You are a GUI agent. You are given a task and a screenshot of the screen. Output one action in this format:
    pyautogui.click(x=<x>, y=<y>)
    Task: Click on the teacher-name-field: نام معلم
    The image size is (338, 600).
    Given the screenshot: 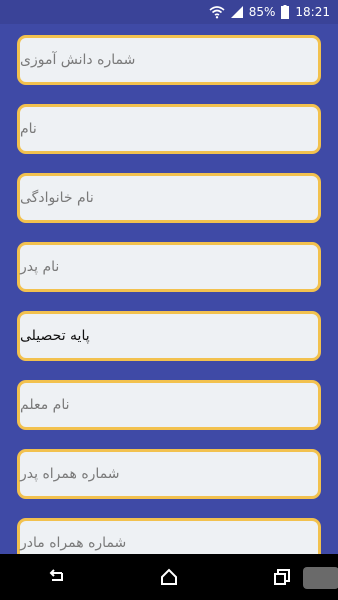 What is the action you would take?
    pyautogui.click(x=169, y=405)
    